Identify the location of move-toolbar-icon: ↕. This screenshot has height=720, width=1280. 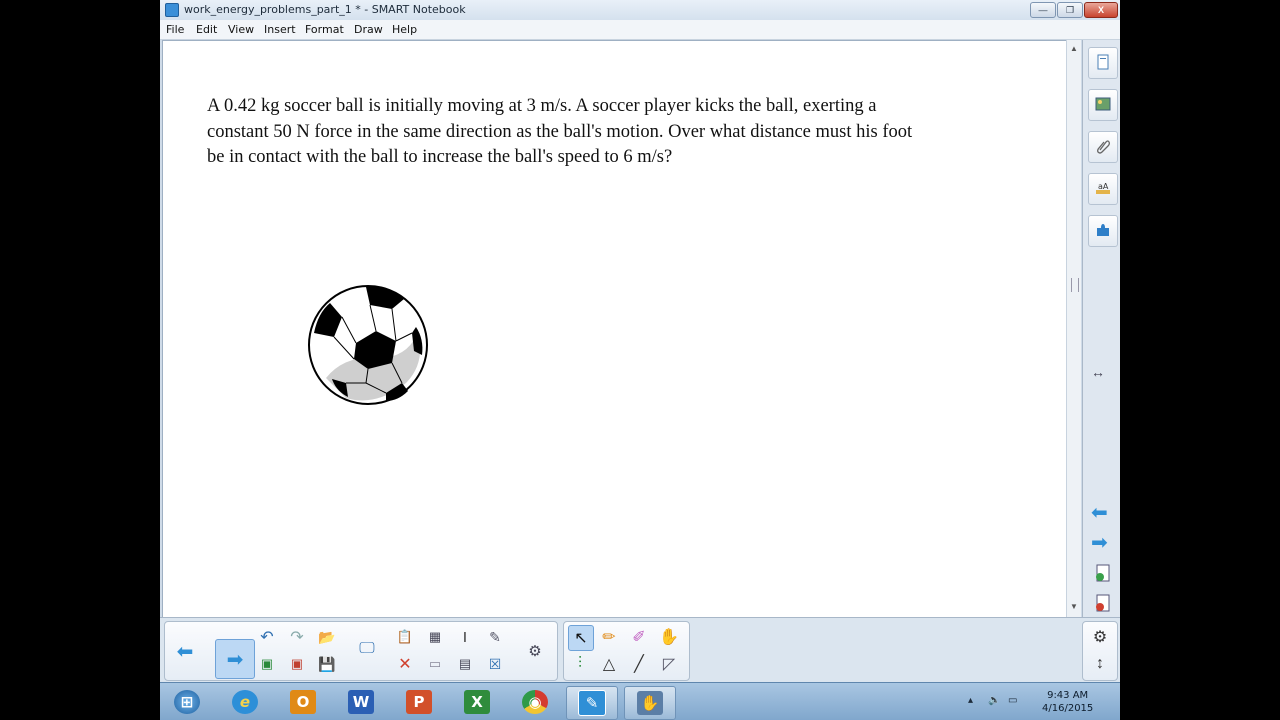
(1100, 664).